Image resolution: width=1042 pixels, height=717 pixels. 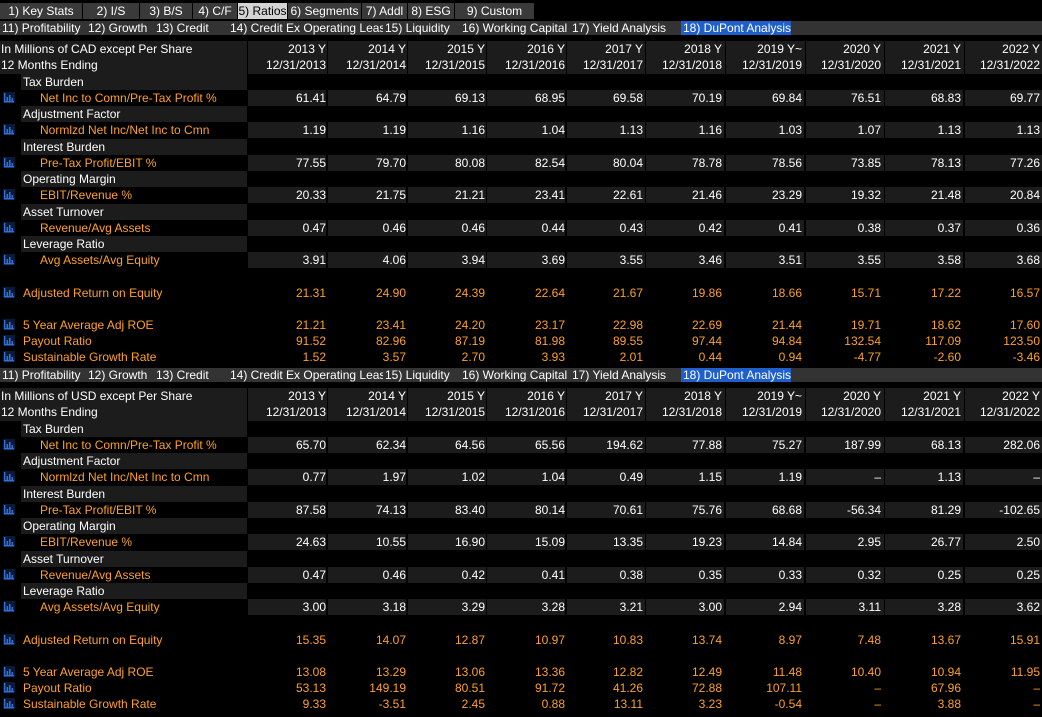 I want to click on value-cell: 13.11, so click(x=628, y=704).